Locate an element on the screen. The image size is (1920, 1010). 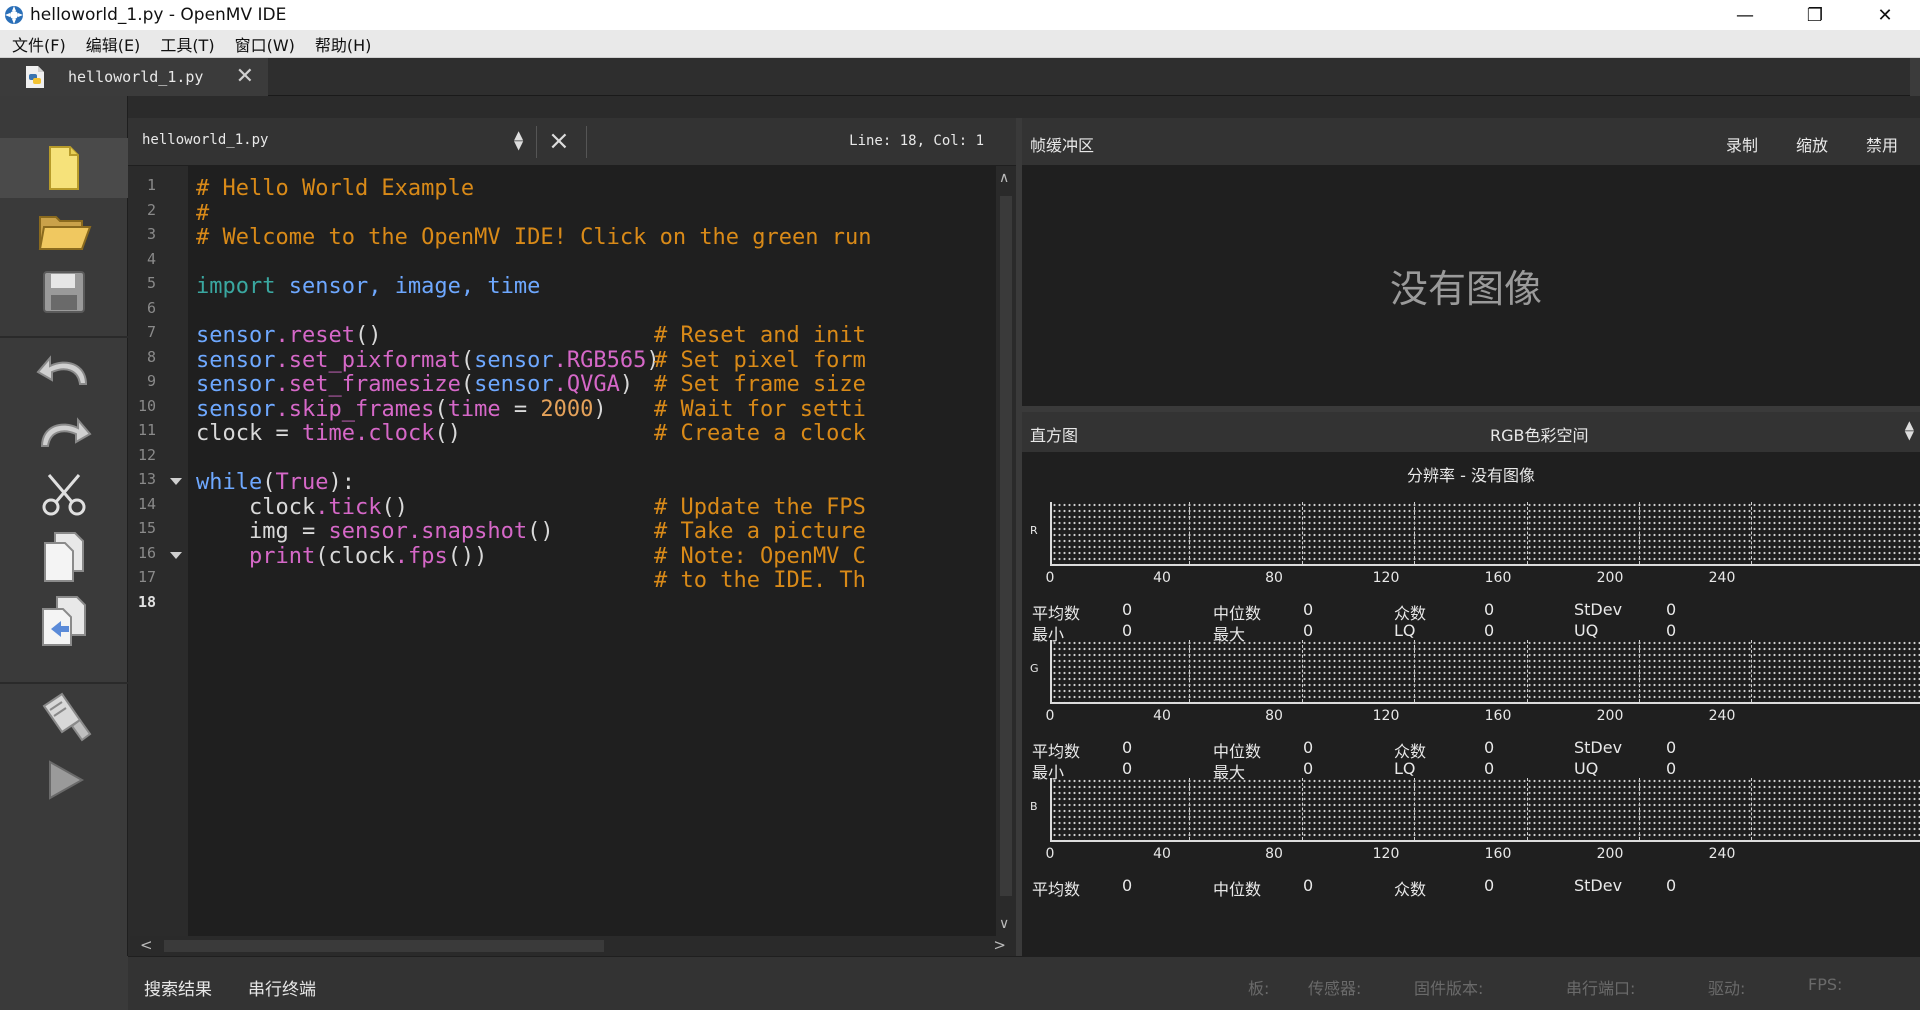
code-text: .RGB565 is located at coordinates (600, 360).